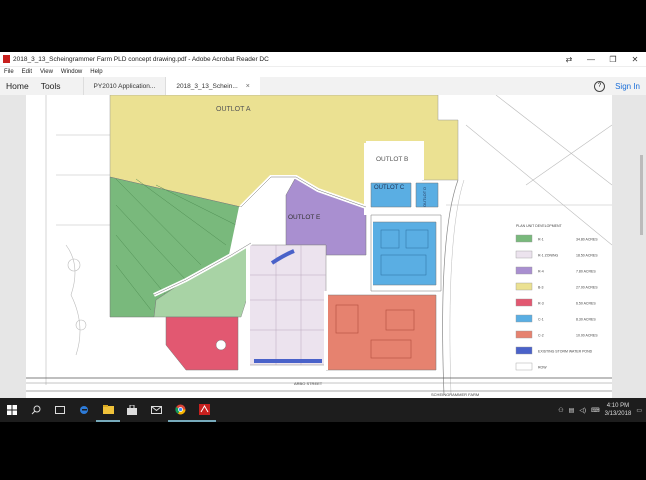 The image size is (646, 480). What do you see at coordinates (108, 410) in the screenshot?
I see `file-explorer-icon` at bounding box center [108, 410].